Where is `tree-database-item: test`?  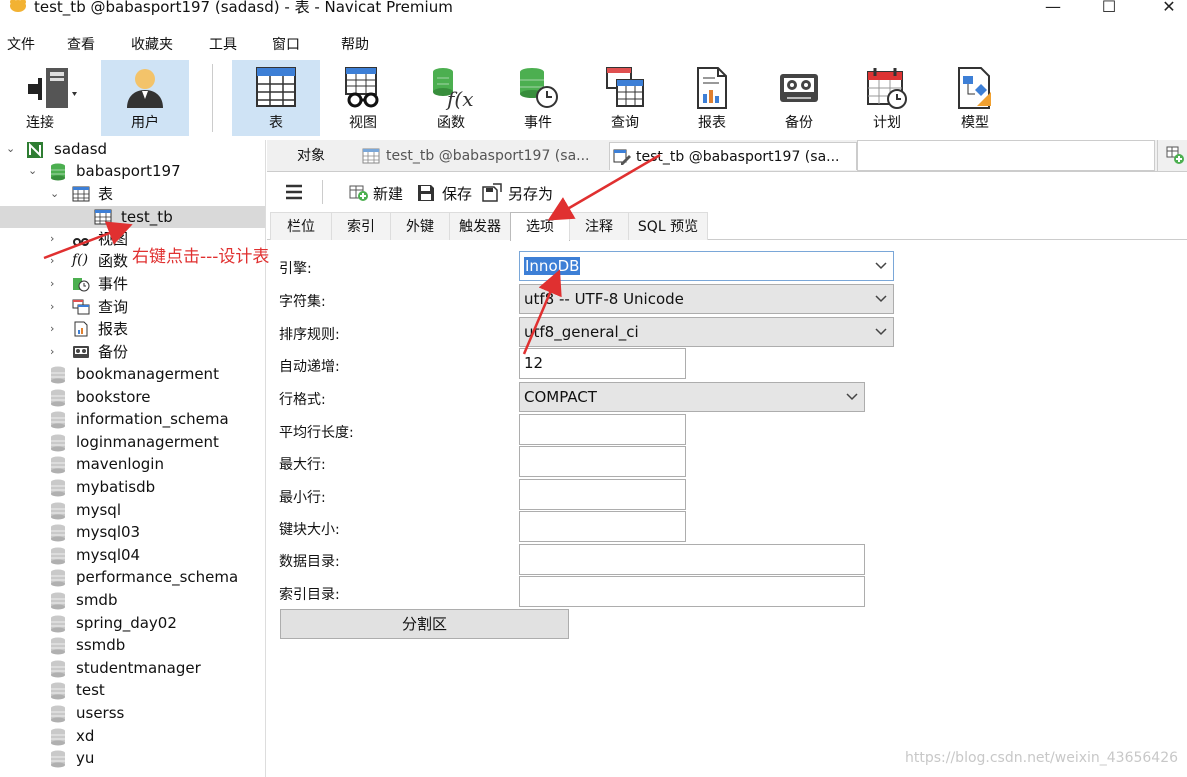 tree-database-item: test is located at coordinates (132, 690).